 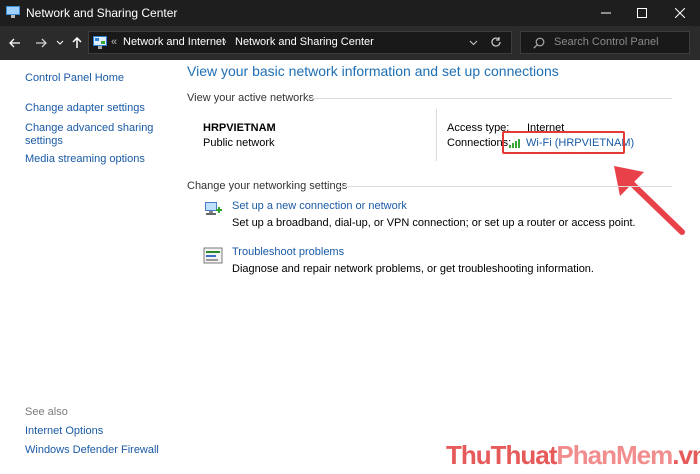 I want to click on maximize-button, so click(x=642, y=13).